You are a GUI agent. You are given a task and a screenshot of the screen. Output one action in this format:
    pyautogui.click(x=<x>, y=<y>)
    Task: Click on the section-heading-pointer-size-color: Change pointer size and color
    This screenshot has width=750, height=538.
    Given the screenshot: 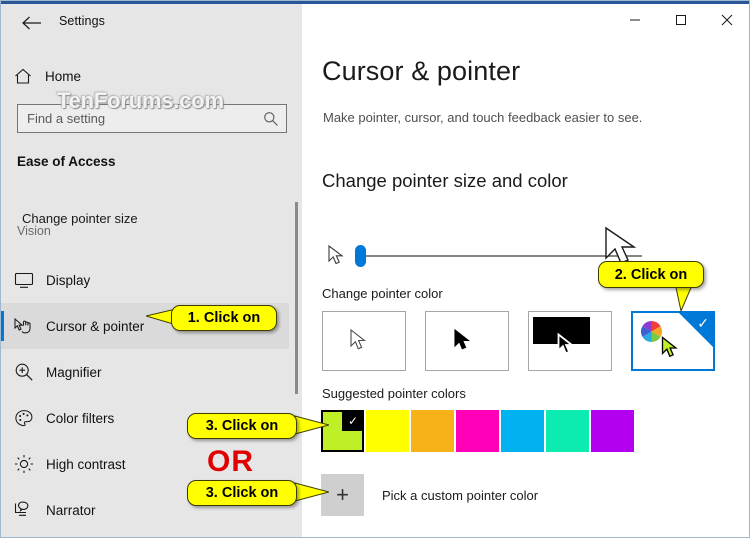 What is the action you would take?
    pyautogui.click(x=445, y=180)
    